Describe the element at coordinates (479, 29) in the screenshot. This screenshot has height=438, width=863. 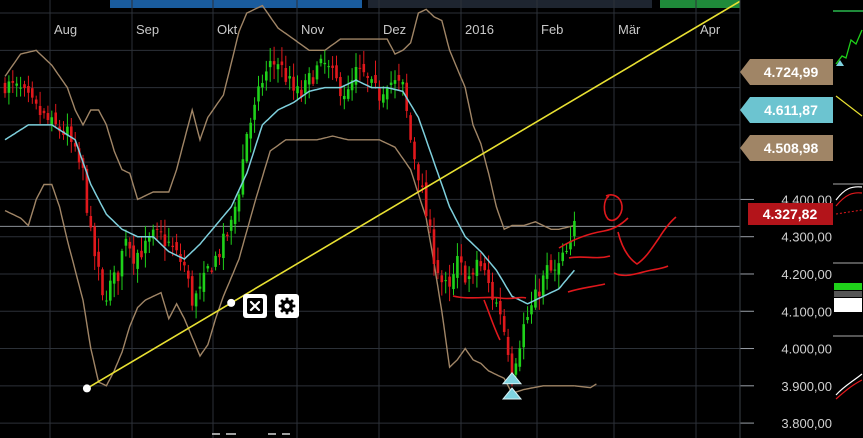
I see `x-tick-label: 2016` at that location.